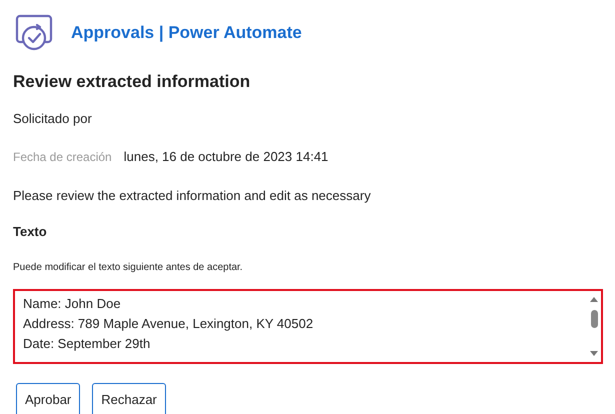 The width and height of the screenshot is (615, 414). What do you see at coordinates (34, 33) in the screenshot?
I see `approvals-logo-icon` at bounding box center [34, 33].